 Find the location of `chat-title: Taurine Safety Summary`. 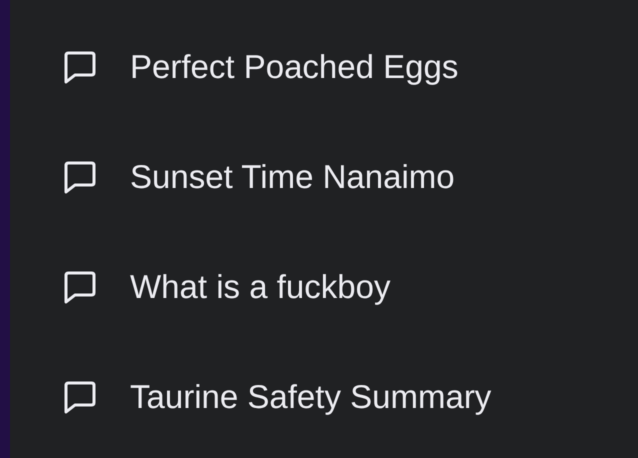

chat-title: Taurine Safety Summary is located at coordinates (311, 397).